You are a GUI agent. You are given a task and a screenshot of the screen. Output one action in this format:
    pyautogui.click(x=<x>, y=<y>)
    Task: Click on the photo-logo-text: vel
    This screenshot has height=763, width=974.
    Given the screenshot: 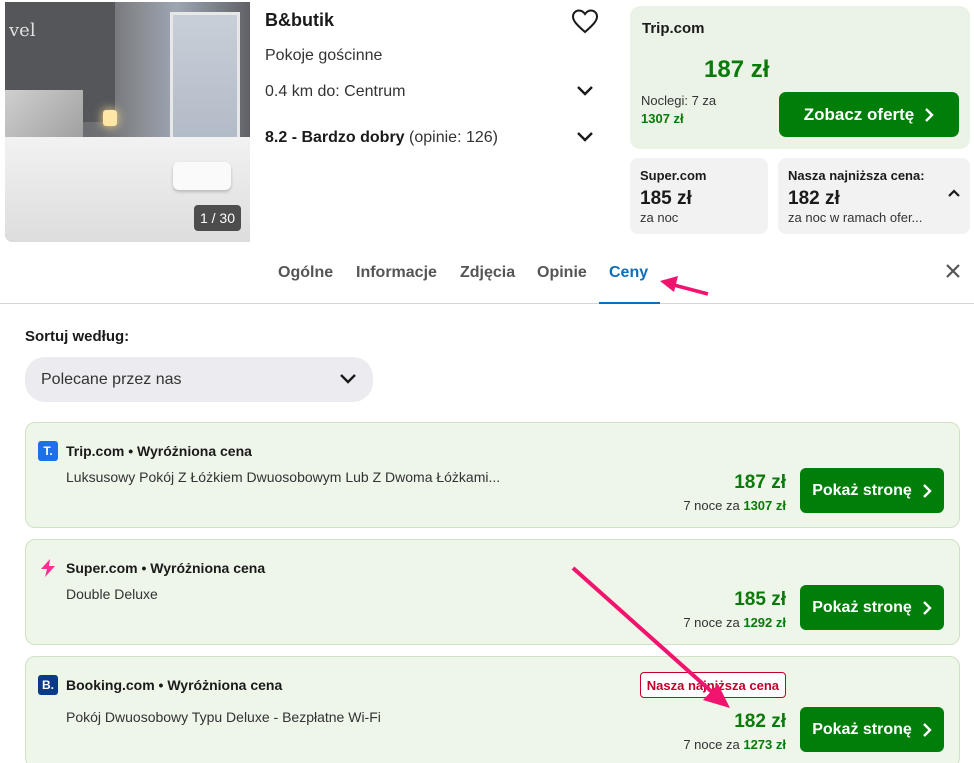 What is the action you would take?
    pyautogui.click(x=22, y=30)
    